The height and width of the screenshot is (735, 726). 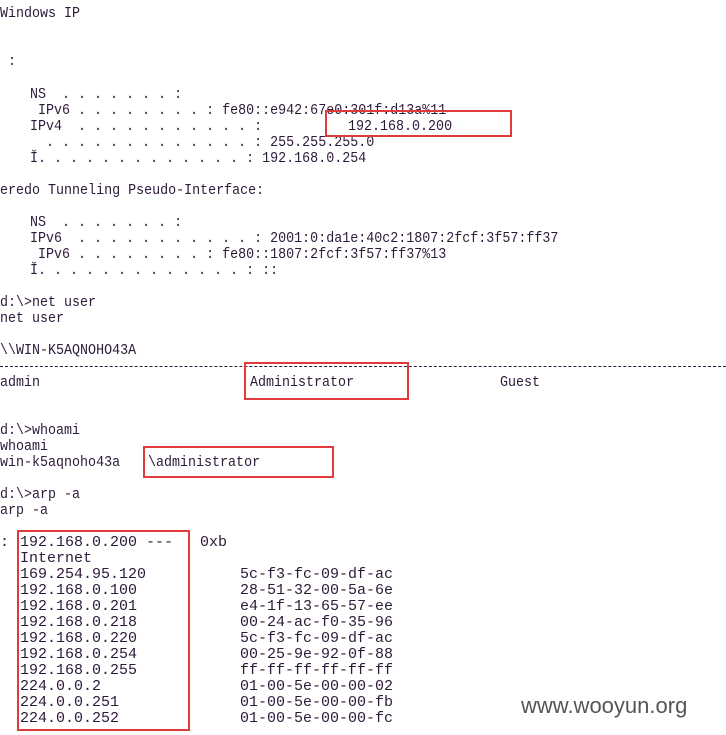 What do you see at coordinates (40, 495) in the screenshot?
I see `arp-prompt: d:\>arp -a` at bounding box center [40, 495].